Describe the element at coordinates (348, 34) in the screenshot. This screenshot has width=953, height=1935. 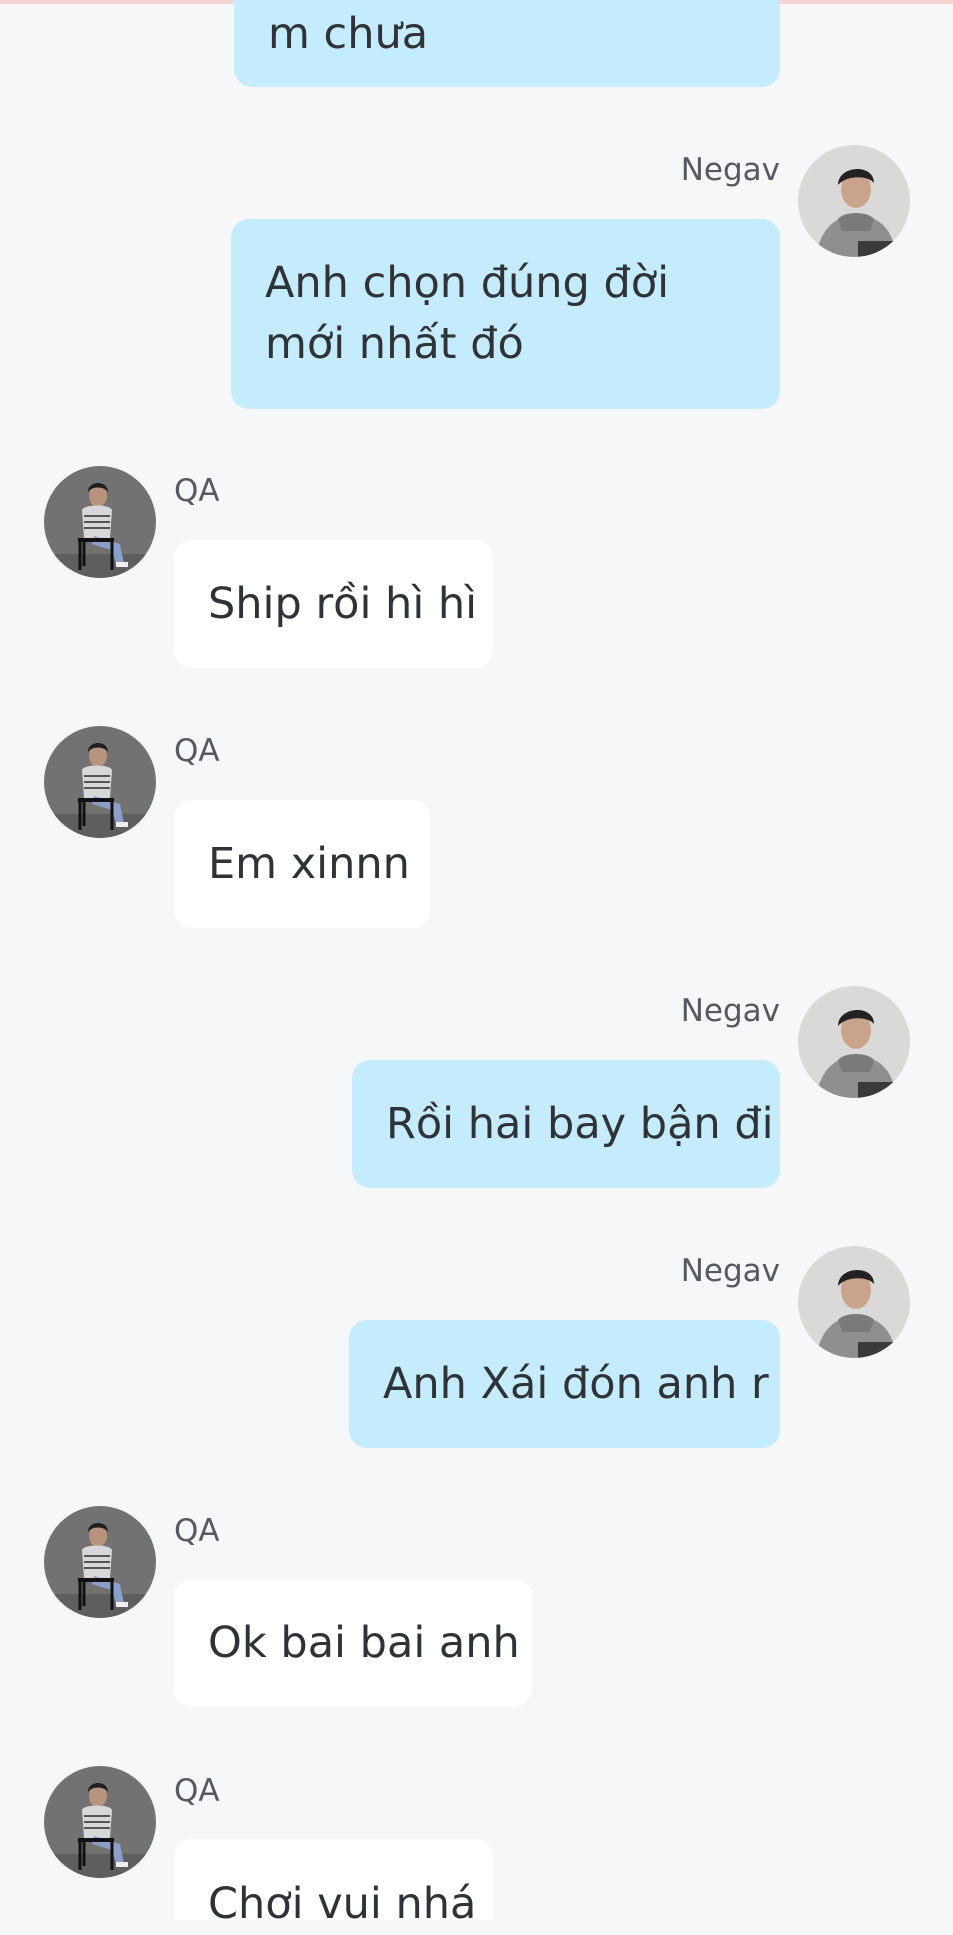
I see `message-text: m chưa` at that location.